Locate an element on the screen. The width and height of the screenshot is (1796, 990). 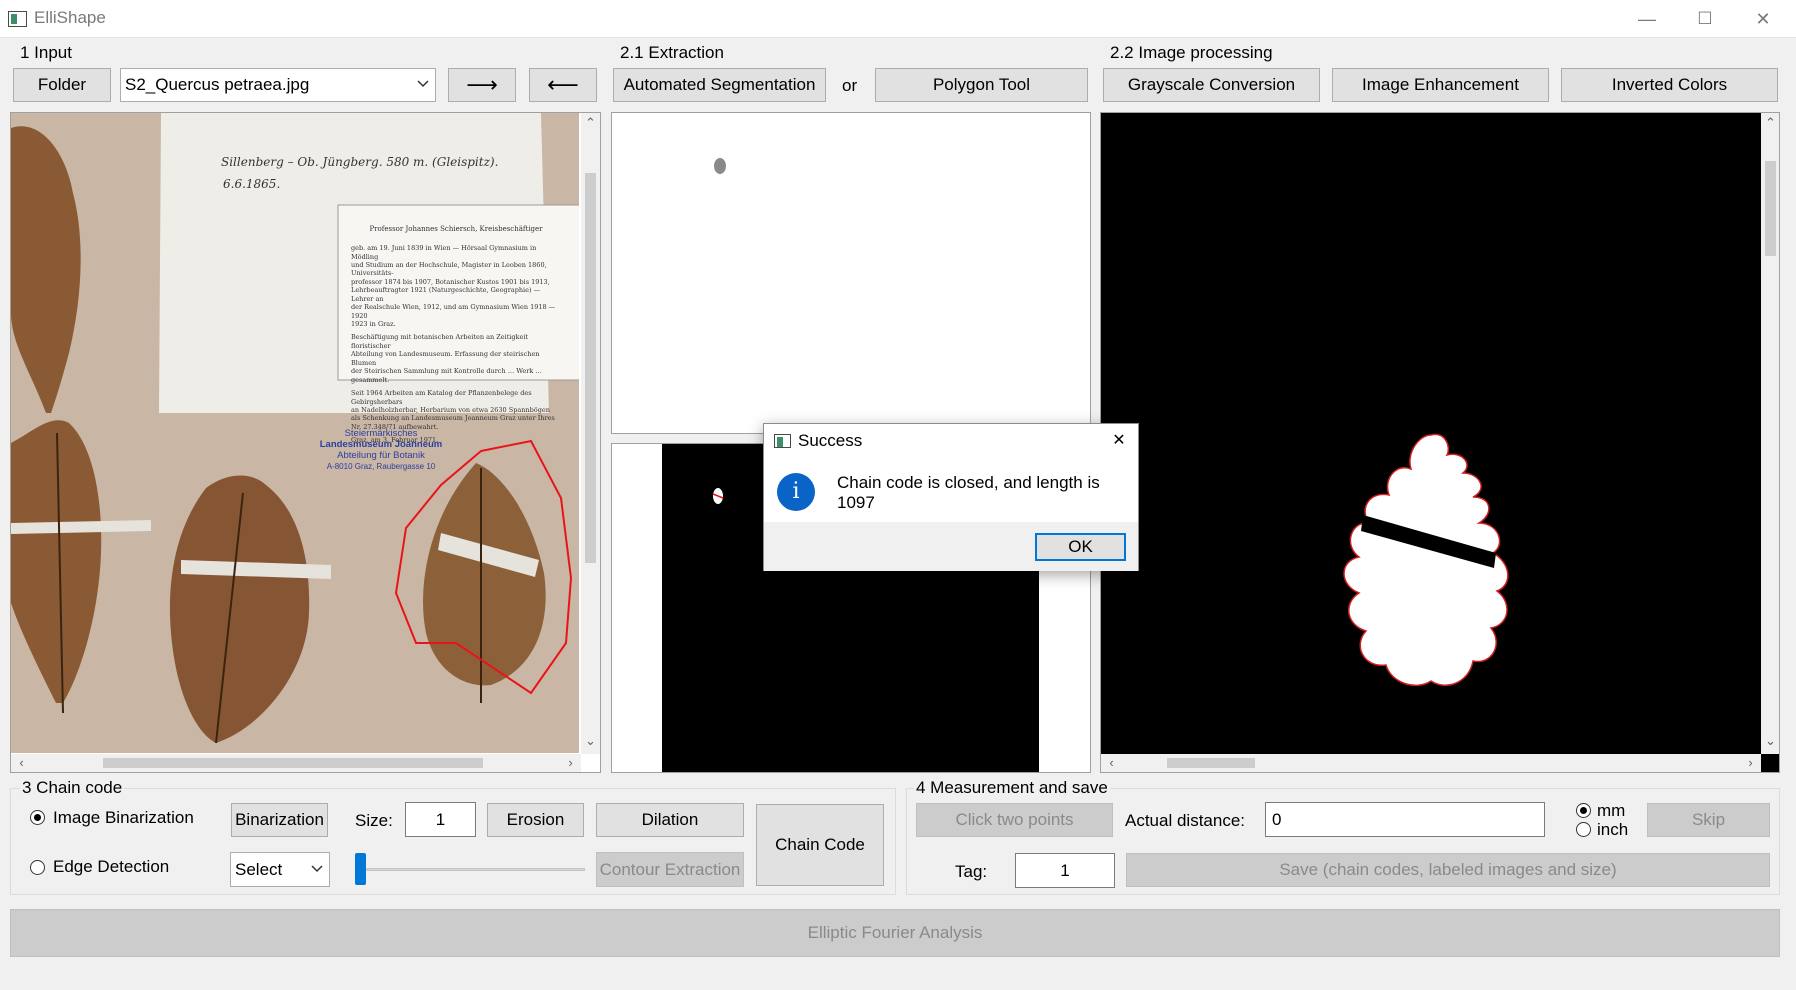
edge-method-value: Select is located at coordinates (259, 869).